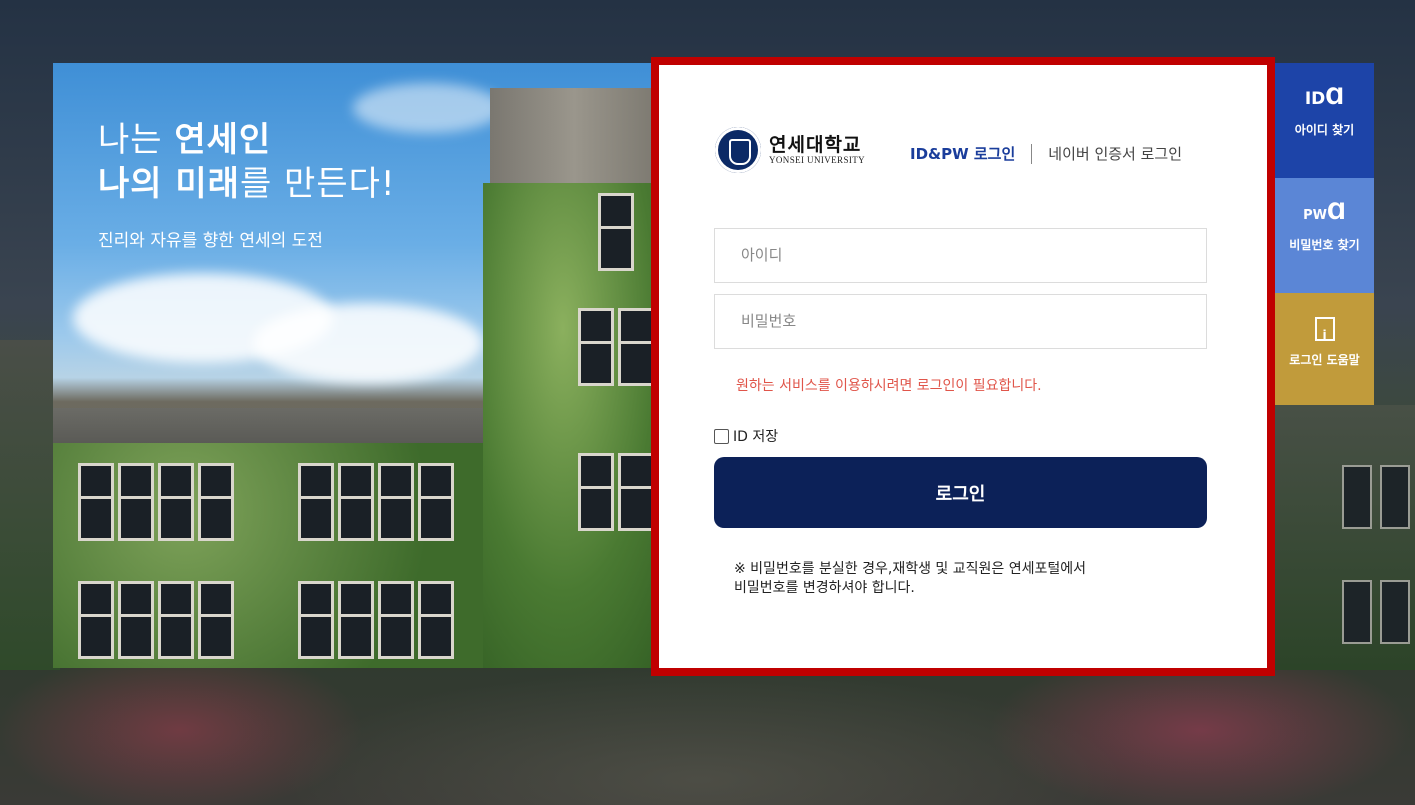  I want to click on tab-naver-cert-login: 네이버 인증서 로그인, so click(1115, 153).